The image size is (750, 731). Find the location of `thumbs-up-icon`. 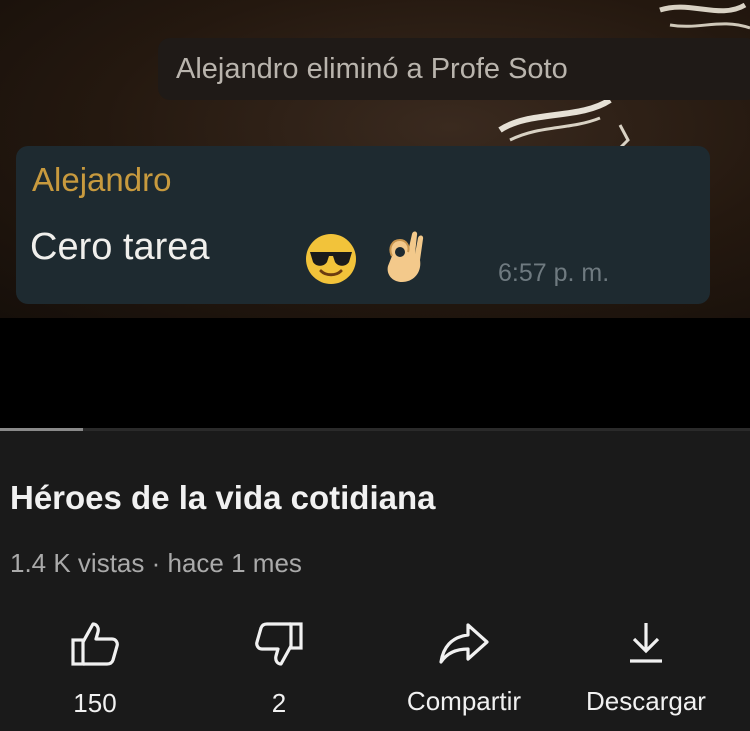

thumbs-up-icon is located at coordinates (95, 644).